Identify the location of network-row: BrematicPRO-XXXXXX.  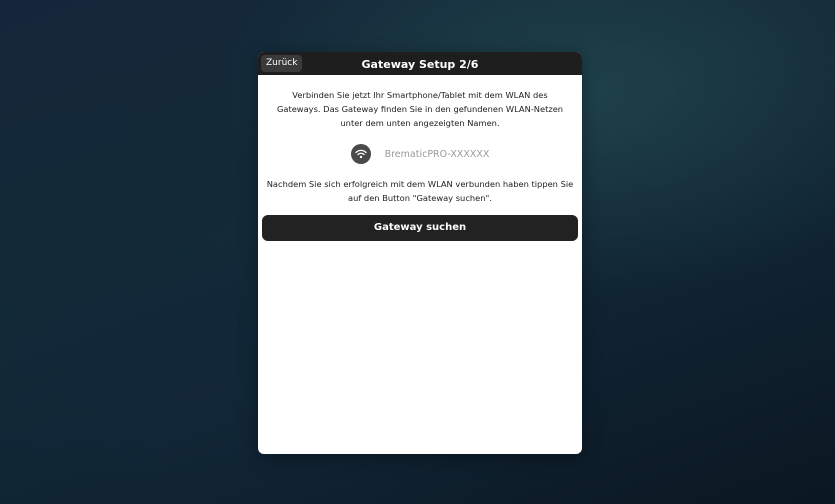
(420, 154).